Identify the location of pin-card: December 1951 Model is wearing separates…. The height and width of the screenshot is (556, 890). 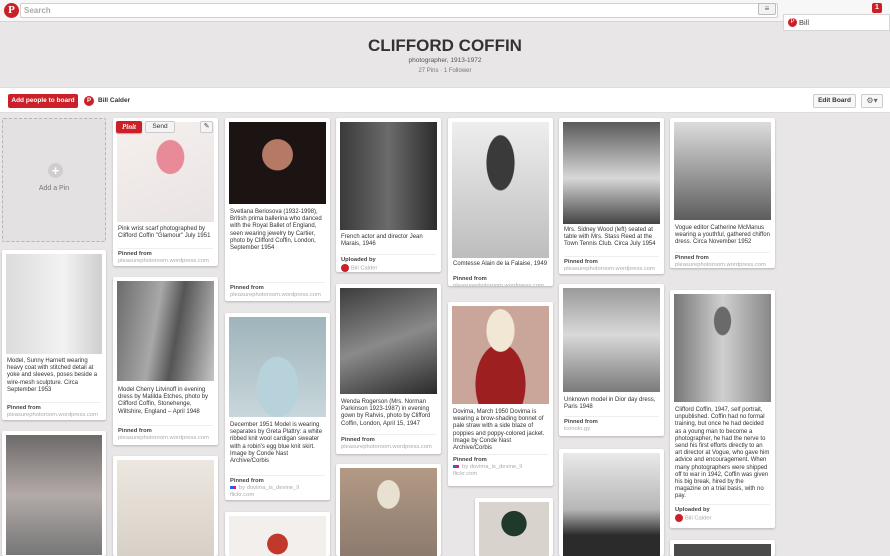
(277, 406).